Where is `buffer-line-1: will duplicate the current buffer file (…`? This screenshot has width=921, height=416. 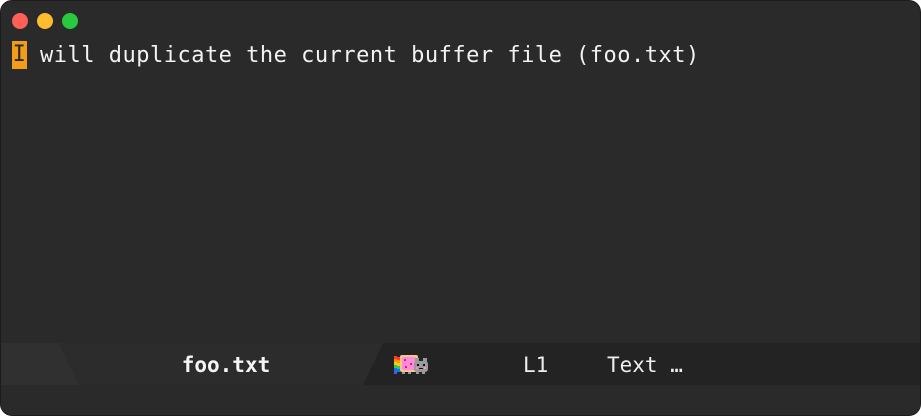
buffer-line-1: will duplicate the current buffer file (… is located at coordinates (370, 55).